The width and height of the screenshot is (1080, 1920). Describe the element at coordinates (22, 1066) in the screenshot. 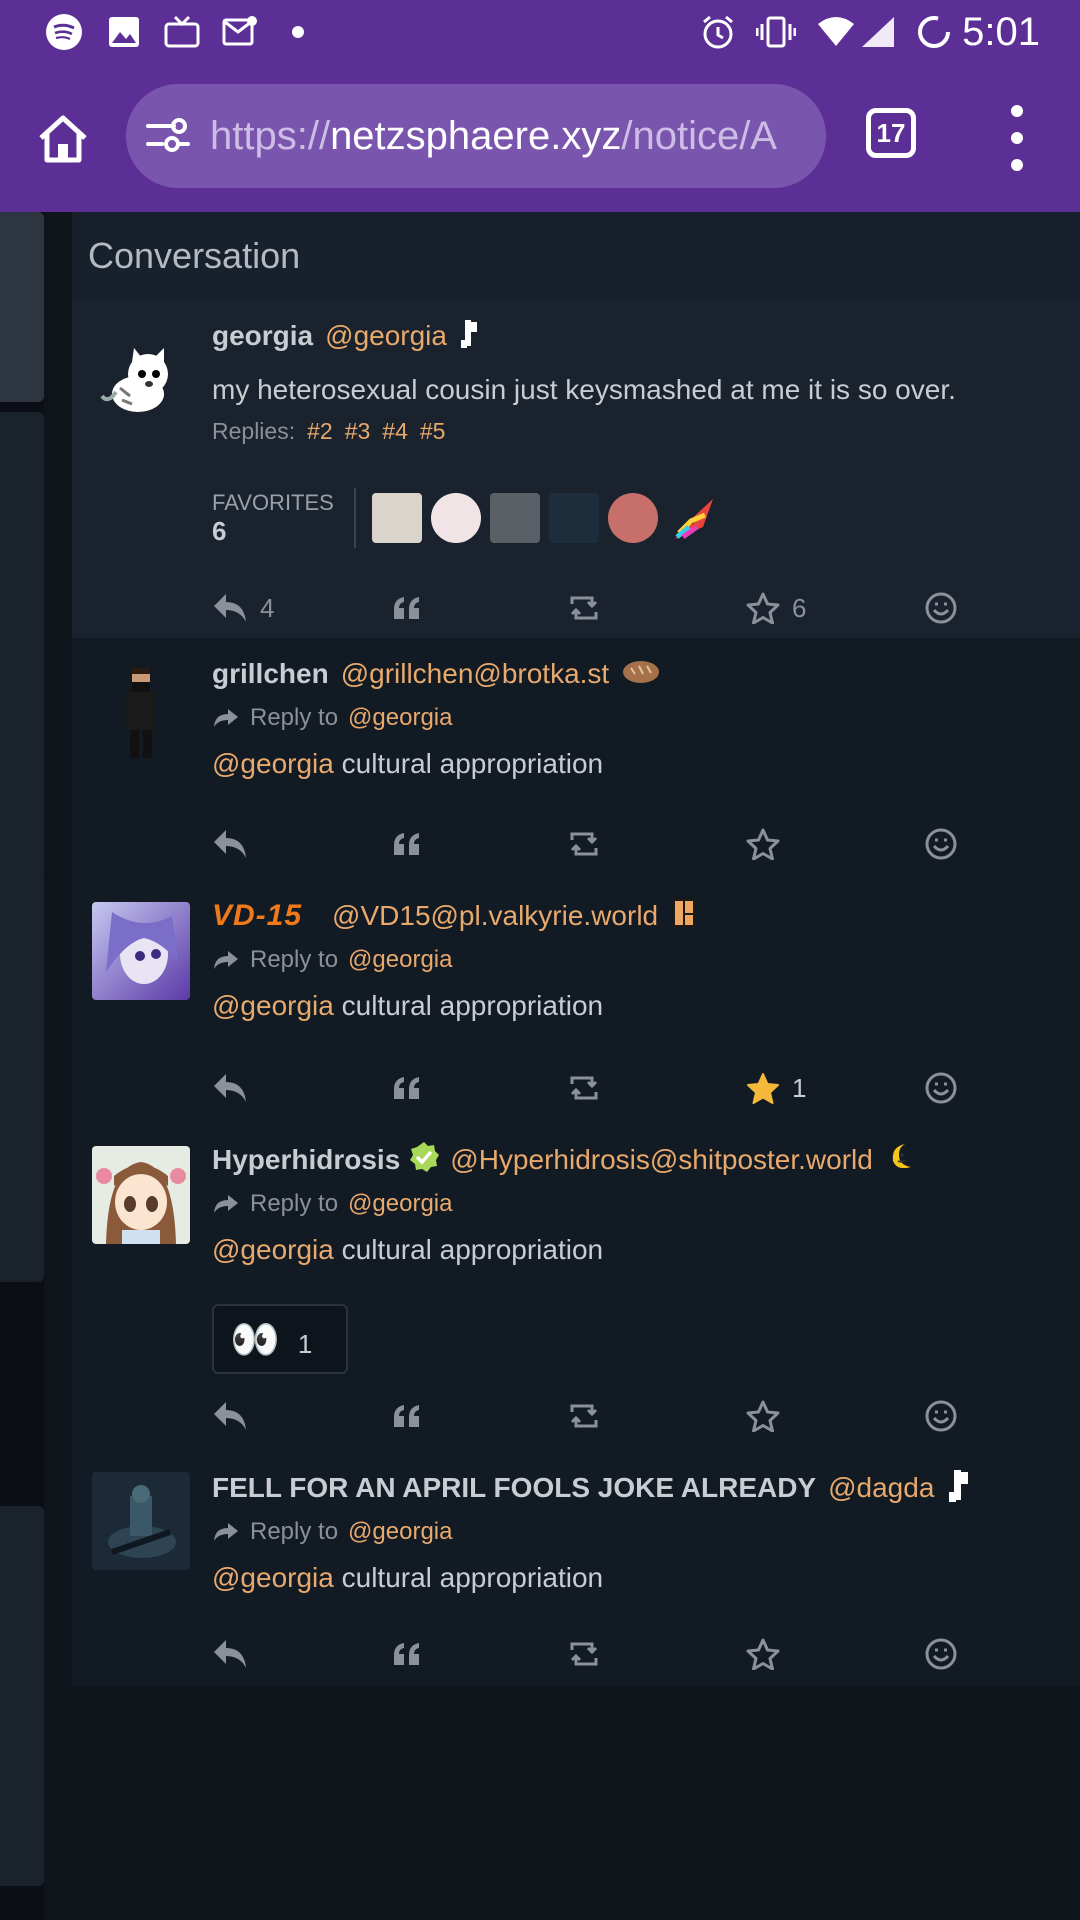

I see `background-sidebar` at that location.